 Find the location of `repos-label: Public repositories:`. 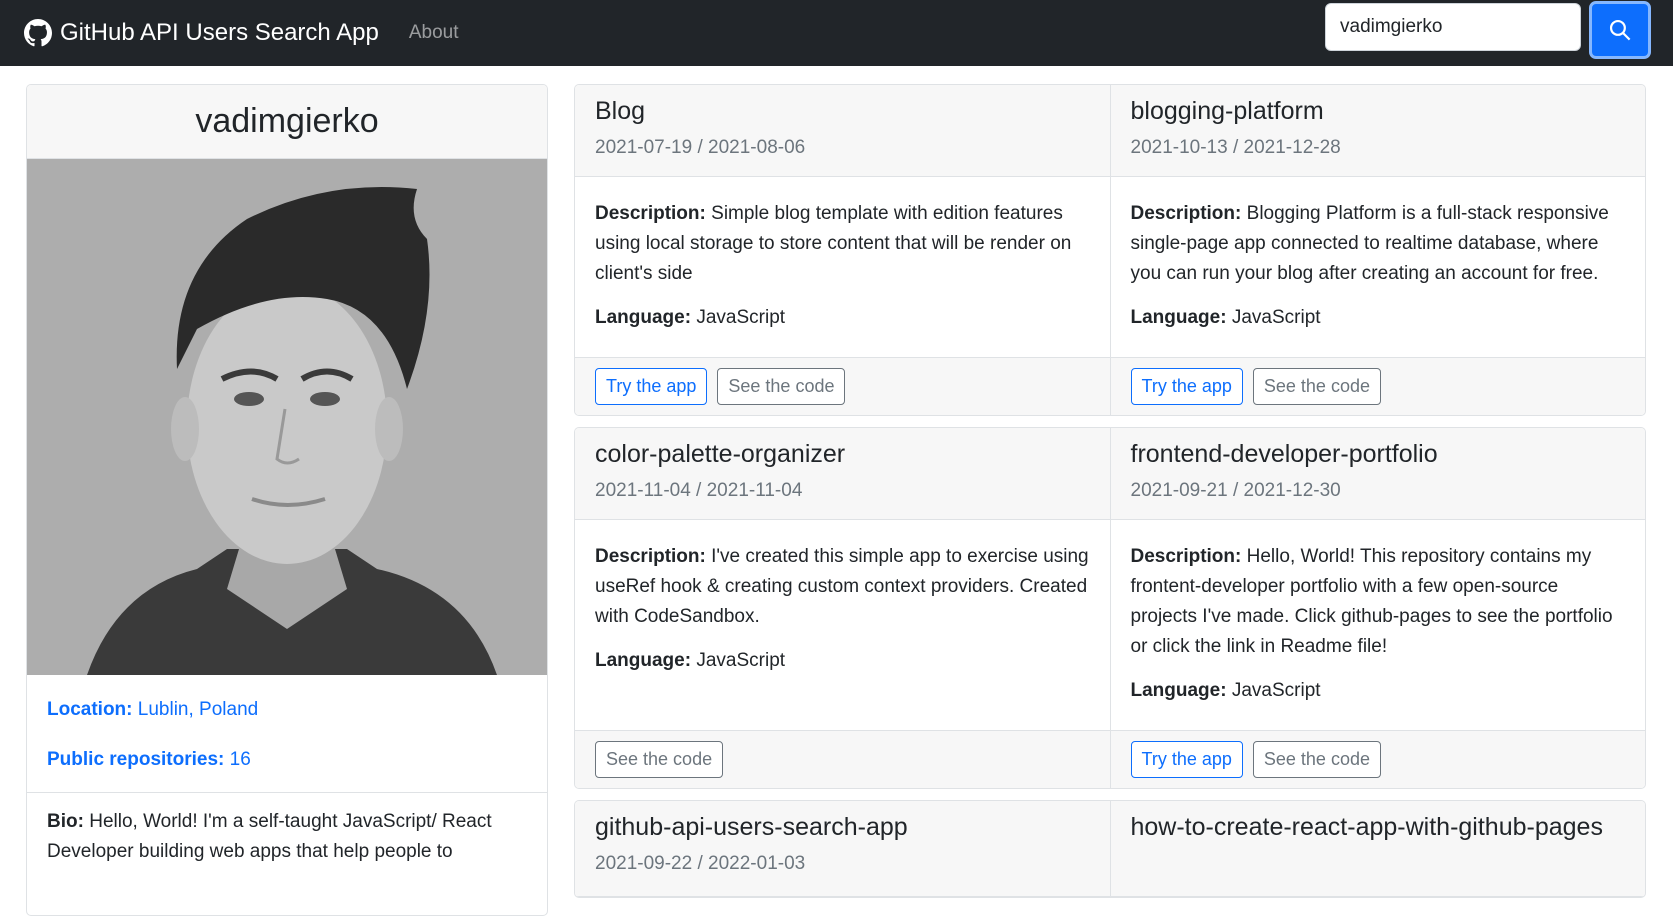

repos-label: Public repositories: is located at coordinates (136, 759).